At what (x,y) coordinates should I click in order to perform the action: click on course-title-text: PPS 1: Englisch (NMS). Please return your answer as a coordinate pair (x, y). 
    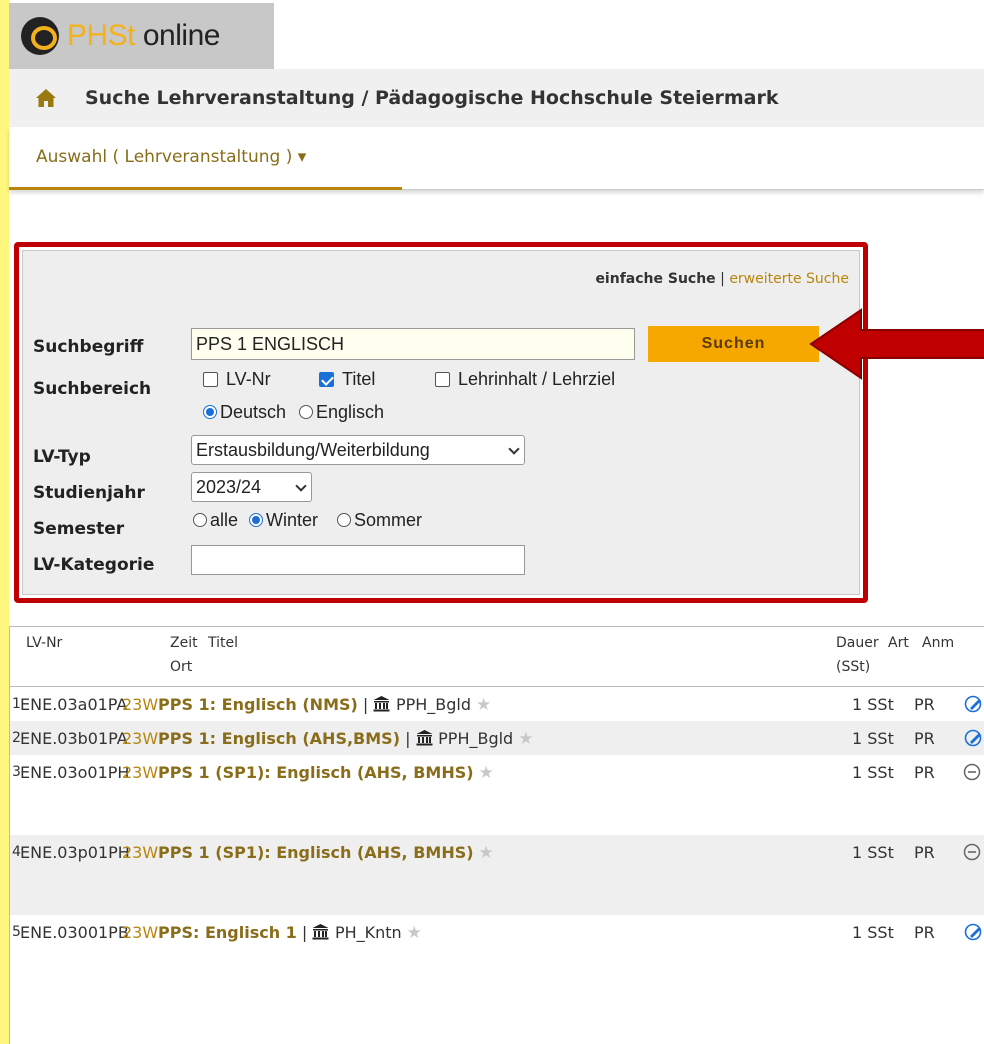
    Looking at the image, I should click on (258, 704).